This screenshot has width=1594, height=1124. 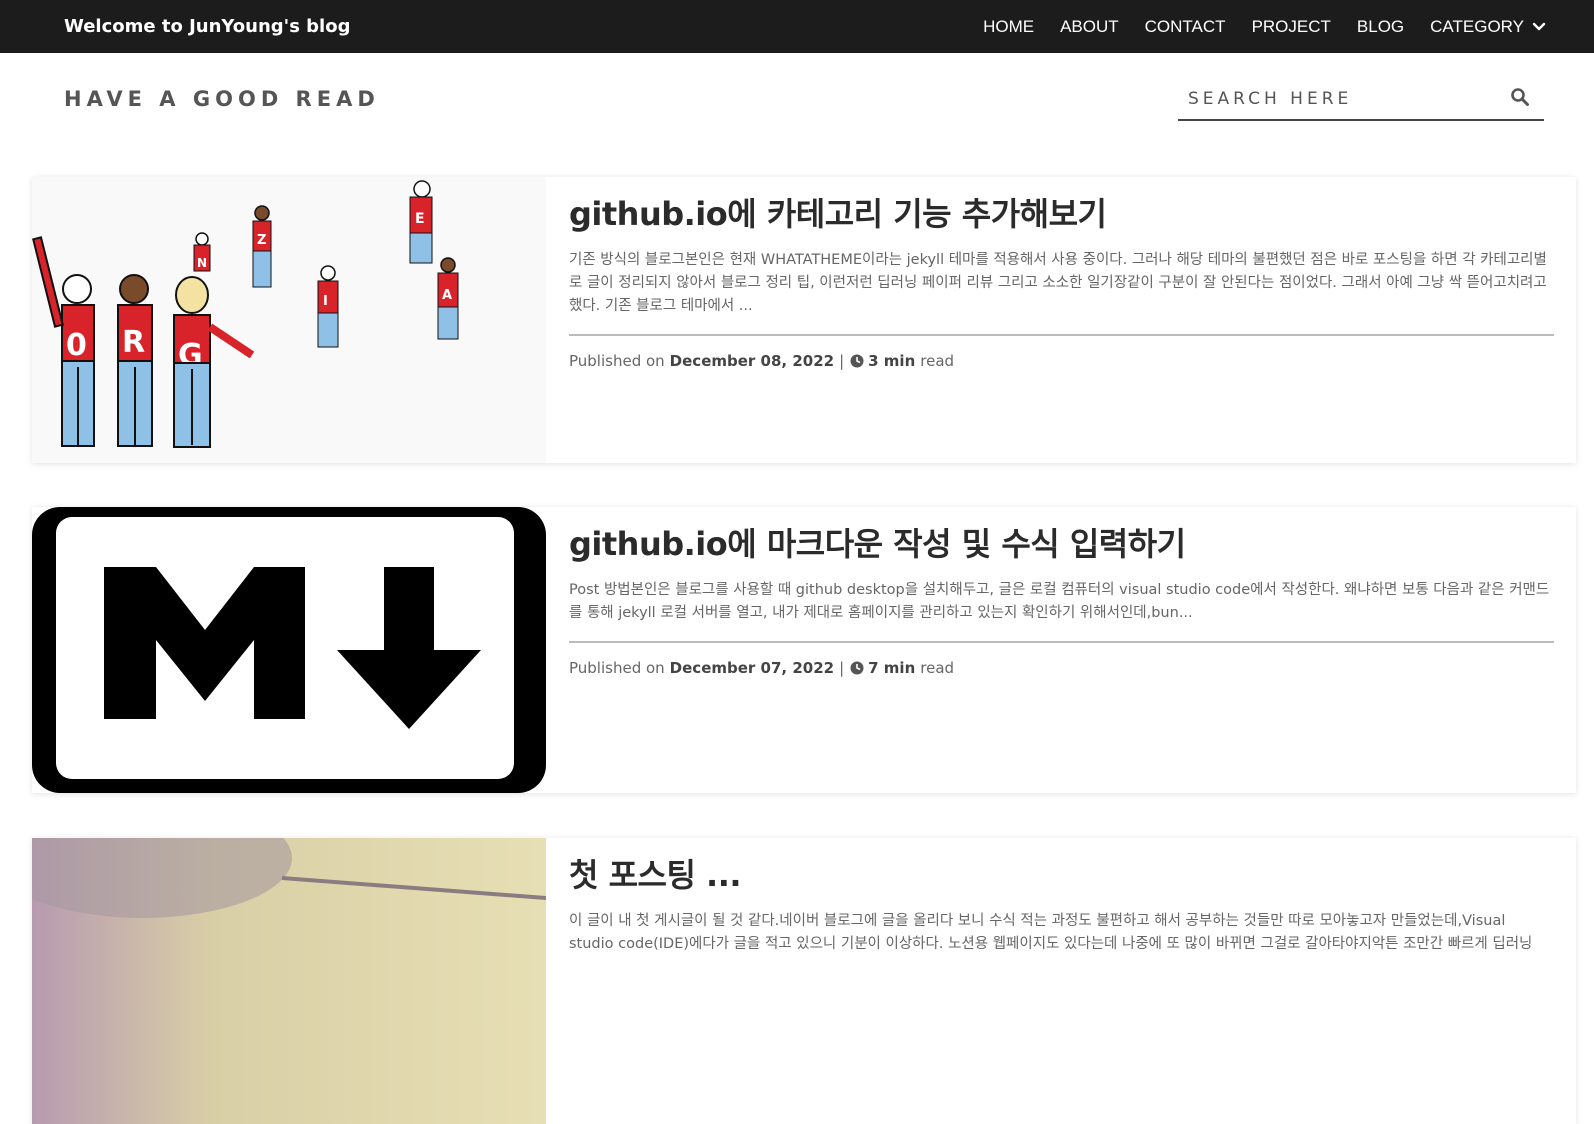 What do you see at coordinates (752, 668) in the screenshot?
I see `post-date: December 07, 2022` at bounding box center [752, 668].